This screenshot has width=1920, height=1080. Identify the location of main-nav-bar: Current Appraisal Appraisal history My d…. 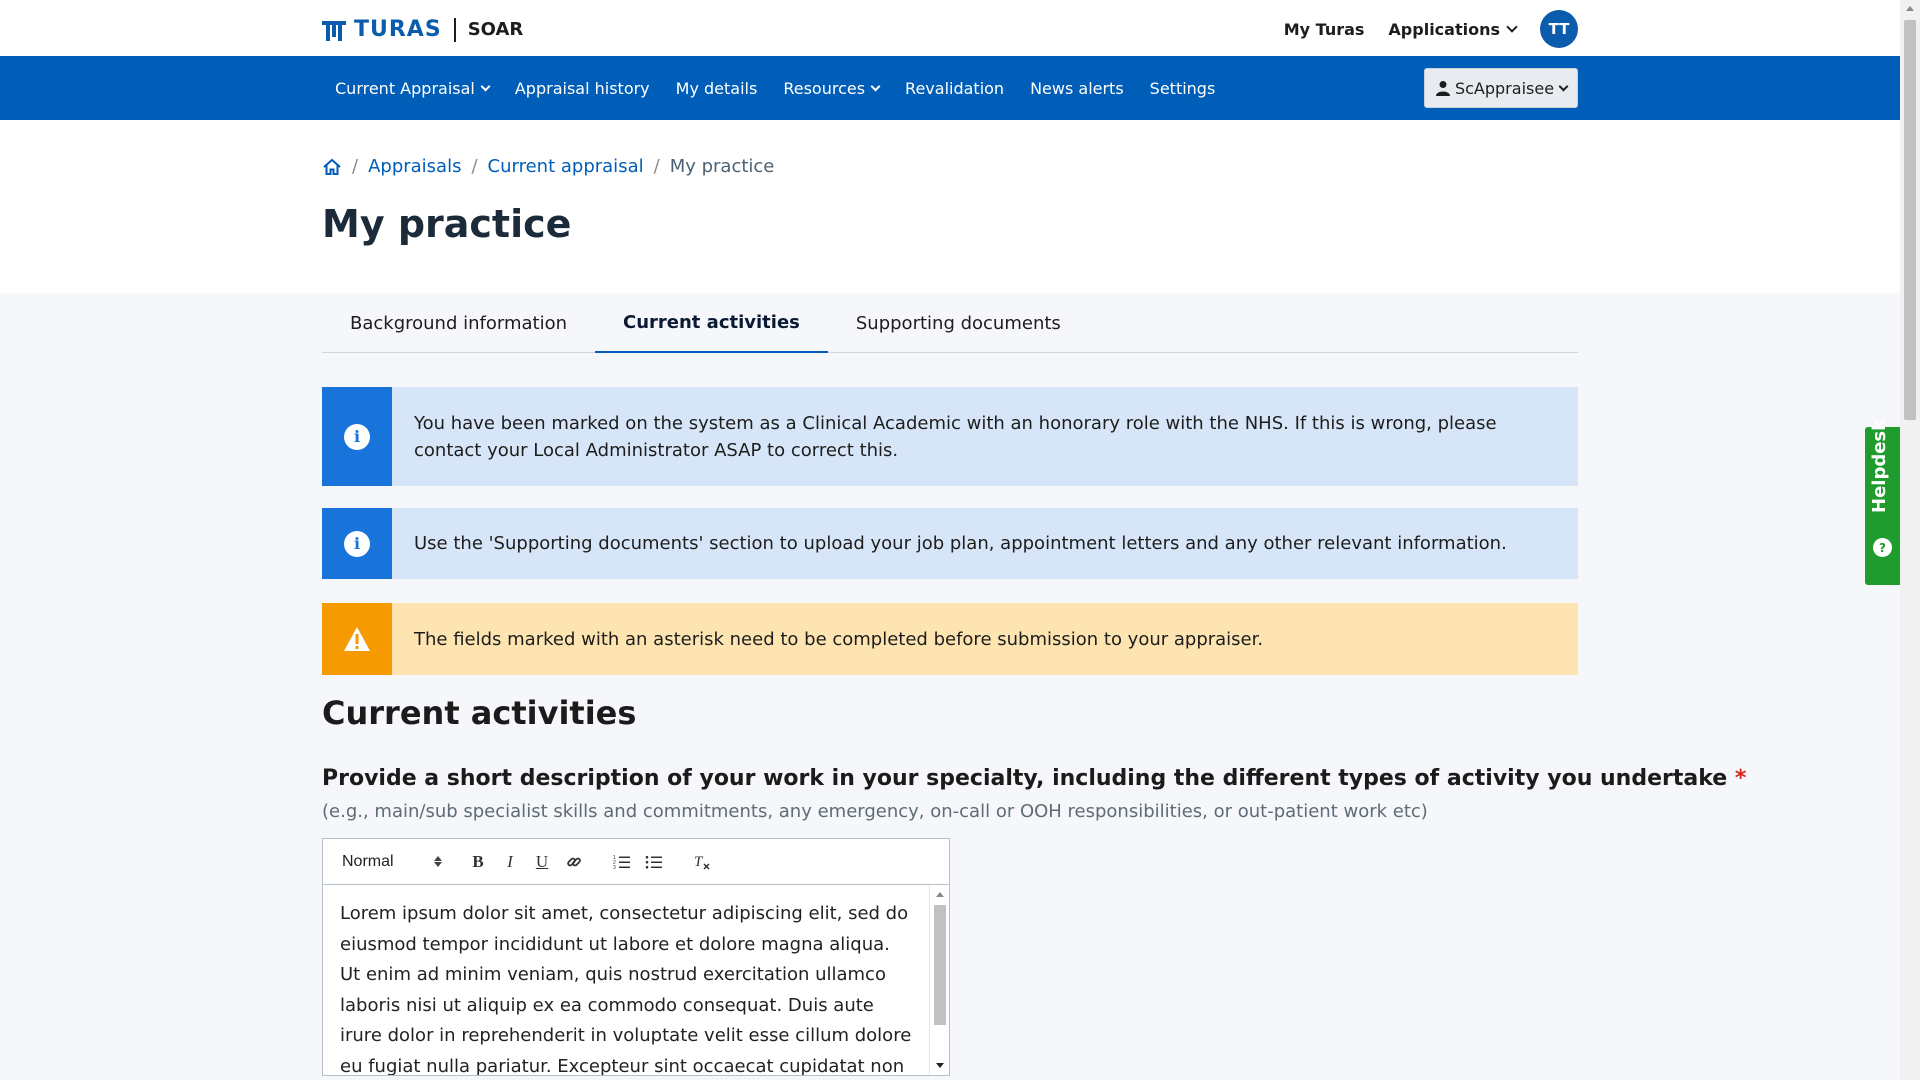
(950, 88).